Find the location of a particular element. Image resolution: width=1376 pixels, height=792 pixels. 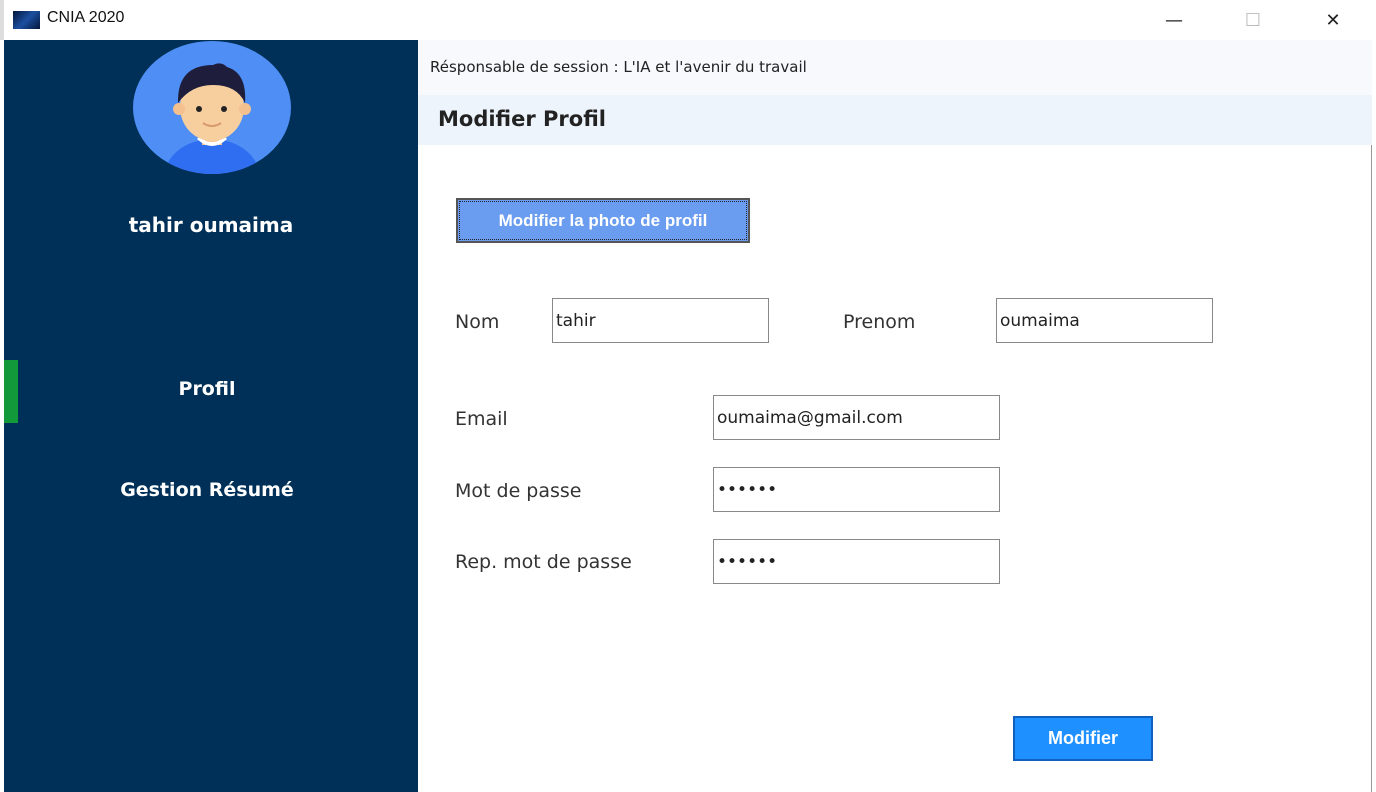

title-bar: CNIA 2020 — ☐ ✕ is located at coordinates (688, 20).